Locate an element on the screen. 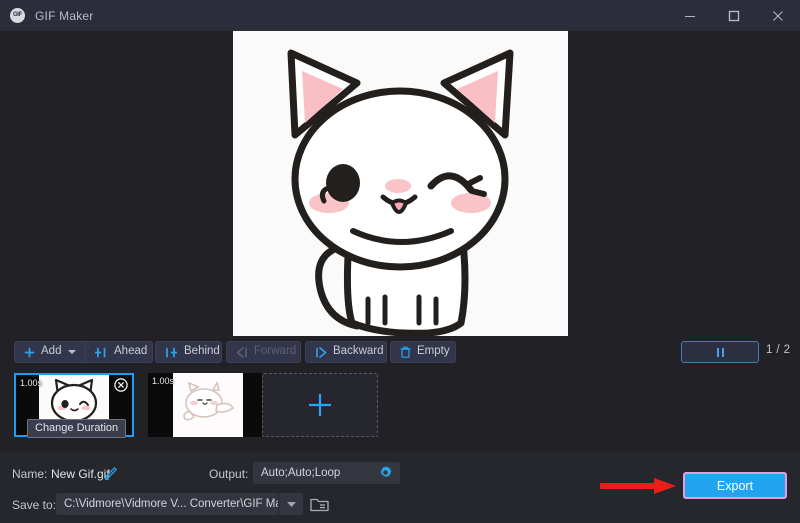 The width and height of the screenshot is (800, 523). output-value: Auto;Auto;Loop is located at coordinates (301, 473).